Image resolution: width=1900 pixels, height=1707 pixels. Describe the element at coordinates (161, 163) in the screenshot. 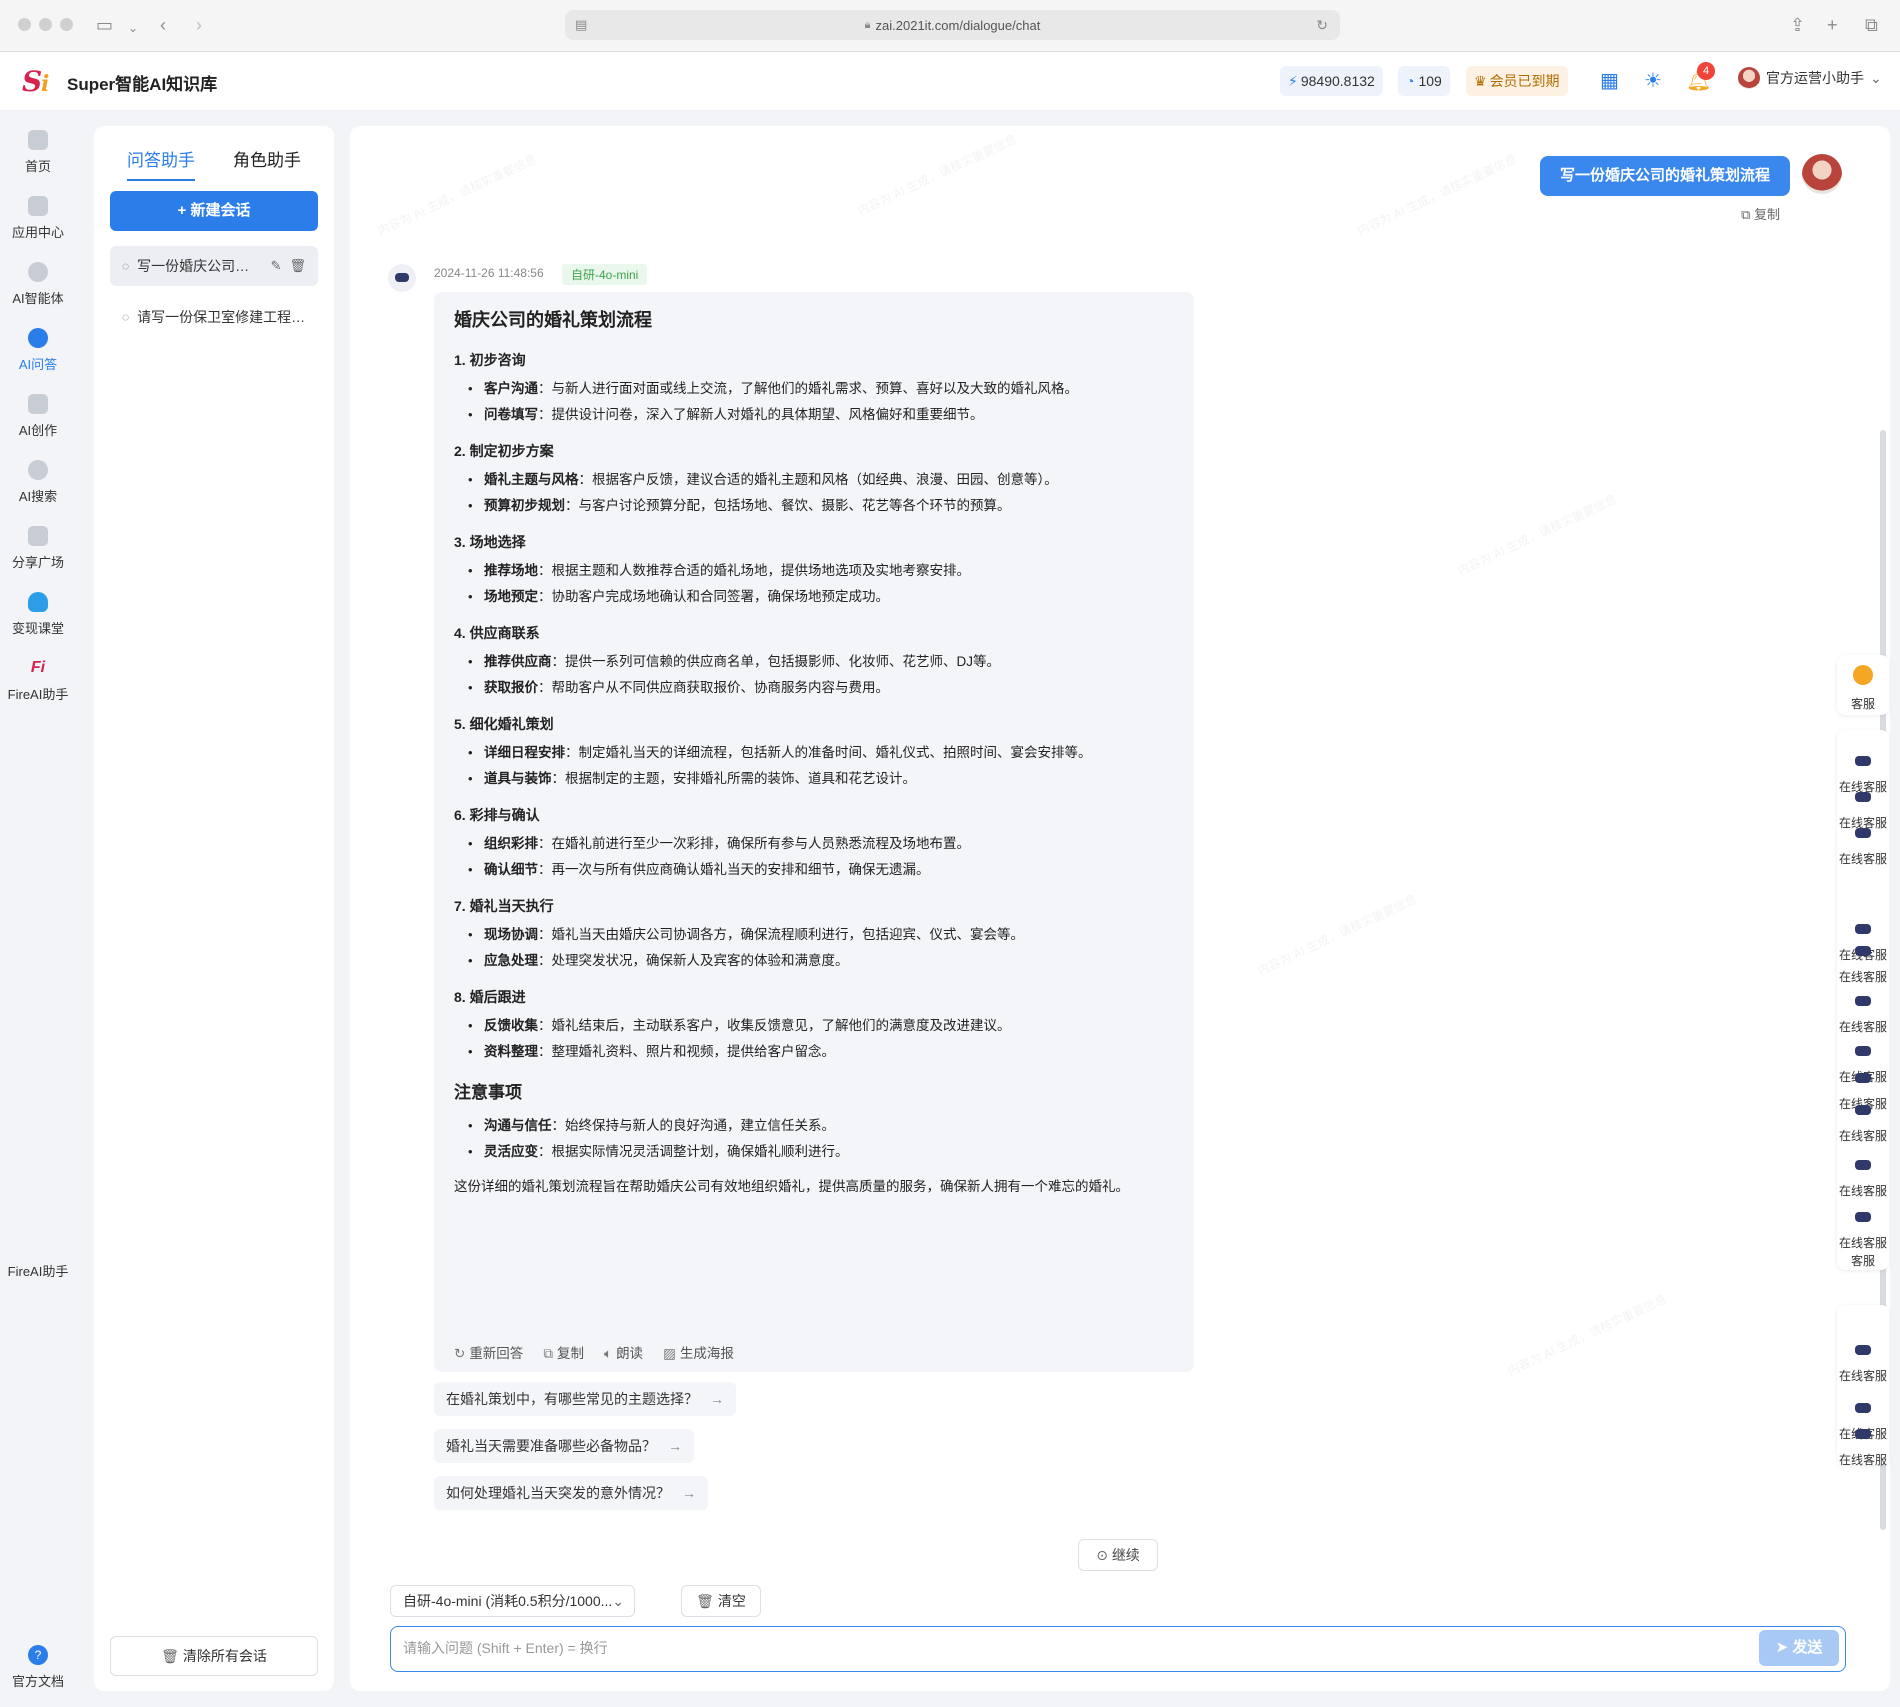

I see `tab-qa-assistant: 问答助手` at that location.